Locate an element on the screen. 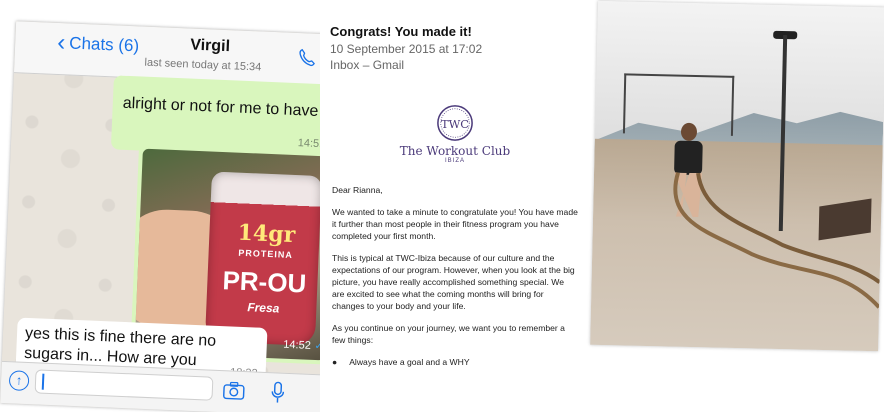 The height and width of the screenshot is (412, 884). message-input is located at coordinates (124, 385).